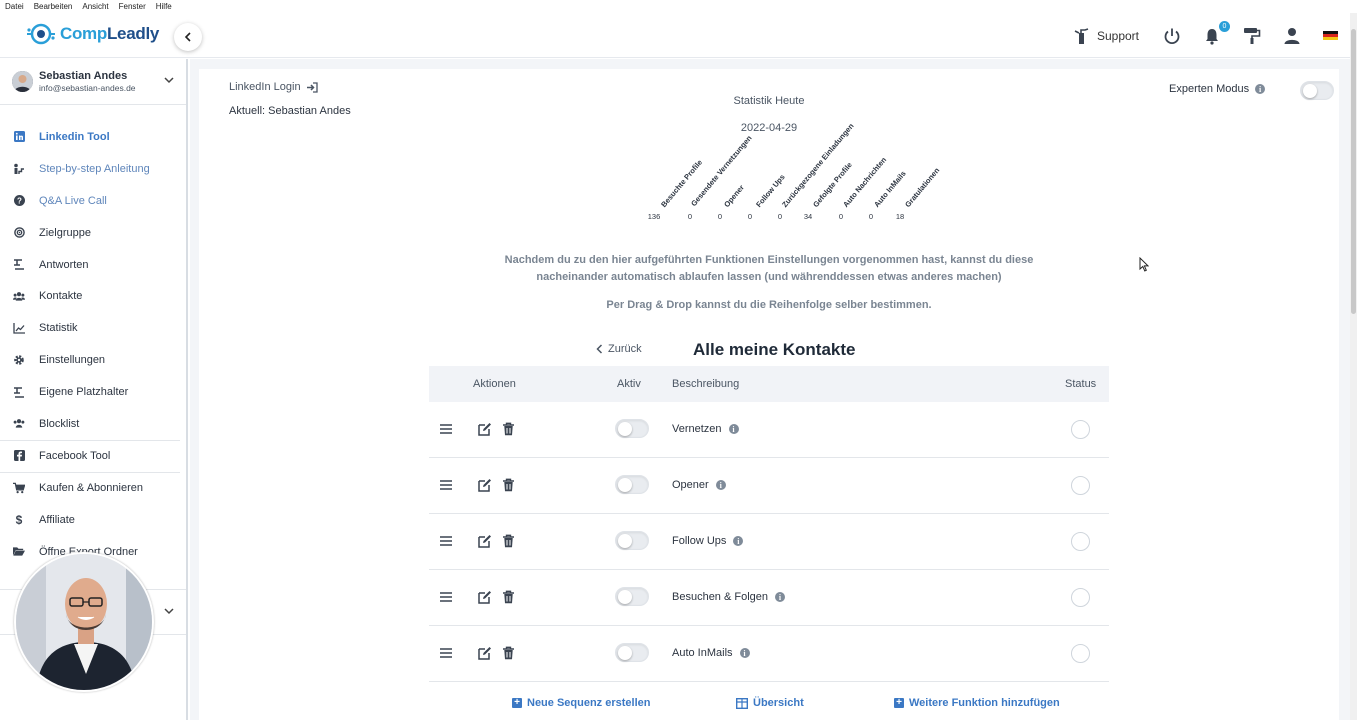 The height and width of the screenshot is (720, 1357). I want to click on sidebar-item-blocklist: Blocklist, so click(93, 424).